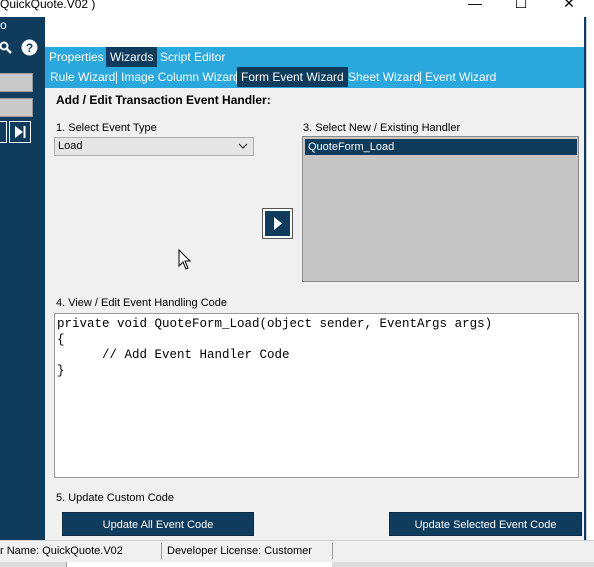 This screenshot has height=567, width=594. Describe the element at coordinates (460, 77) in the screenshot. I see `tab-event-wizard: Event Wizard` at that location.